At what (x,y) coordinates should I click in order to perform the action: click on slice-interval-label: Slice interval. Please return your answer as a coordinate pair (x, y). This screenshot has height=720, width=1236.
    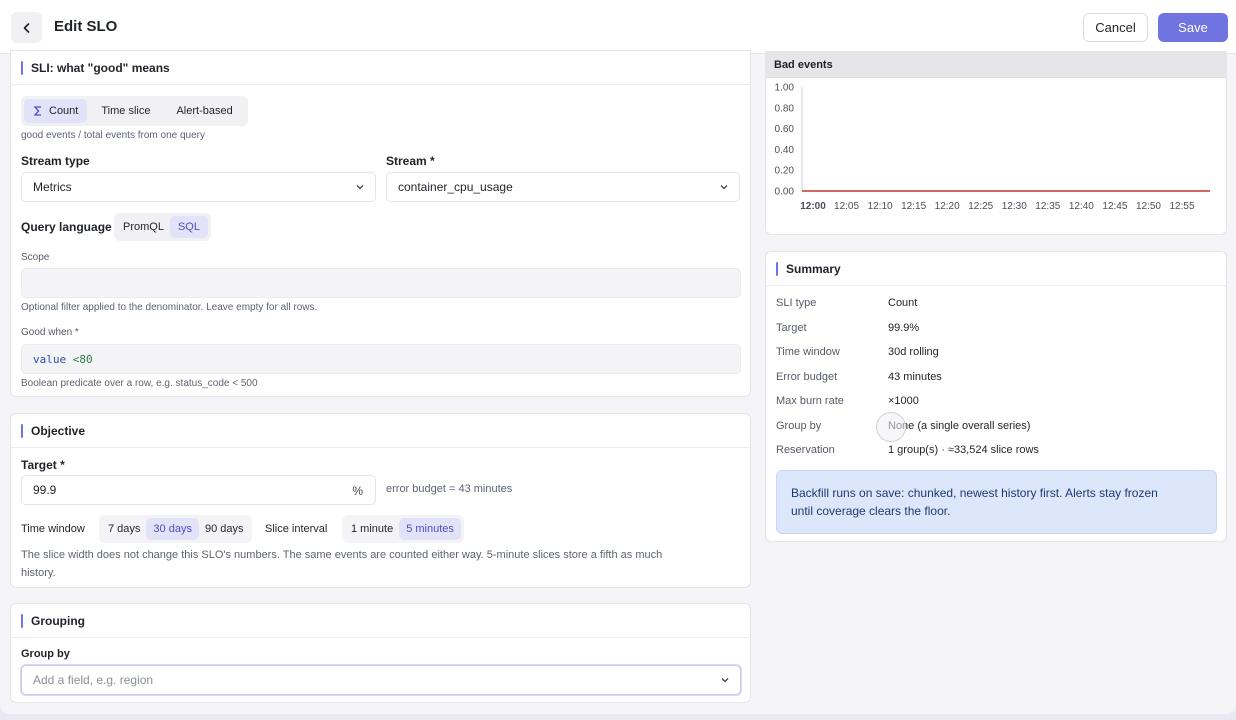
    Looking at the image, I should click on (296, 529).